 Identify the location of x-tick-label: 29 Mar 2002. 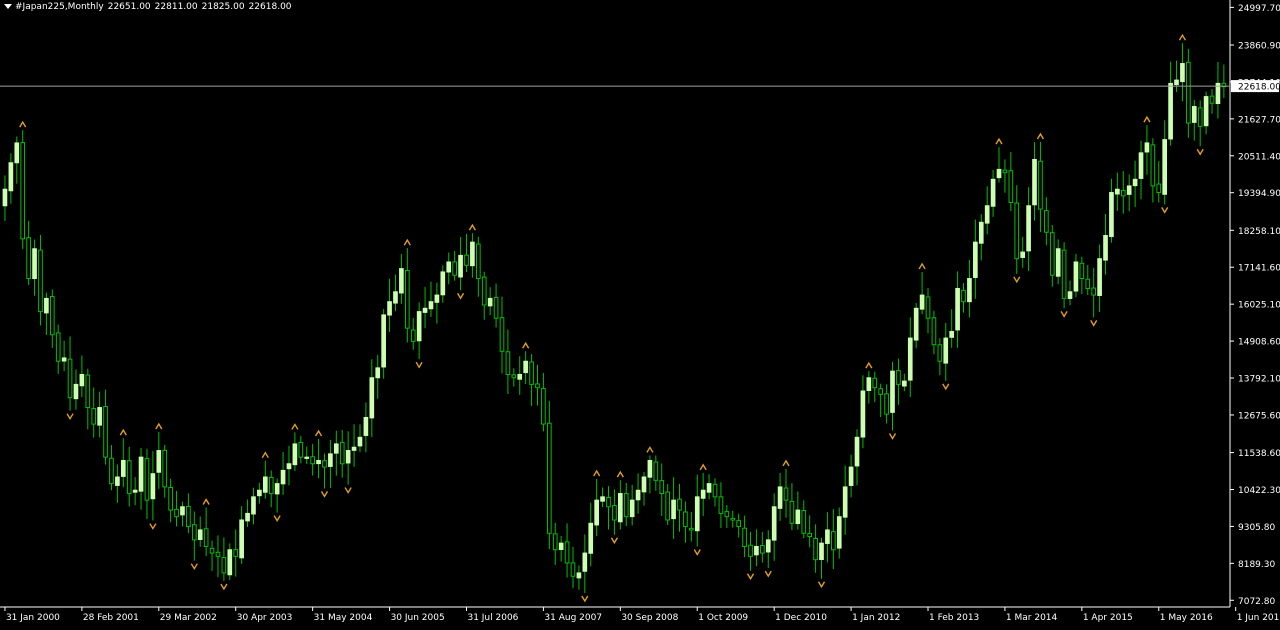
(188, 618).